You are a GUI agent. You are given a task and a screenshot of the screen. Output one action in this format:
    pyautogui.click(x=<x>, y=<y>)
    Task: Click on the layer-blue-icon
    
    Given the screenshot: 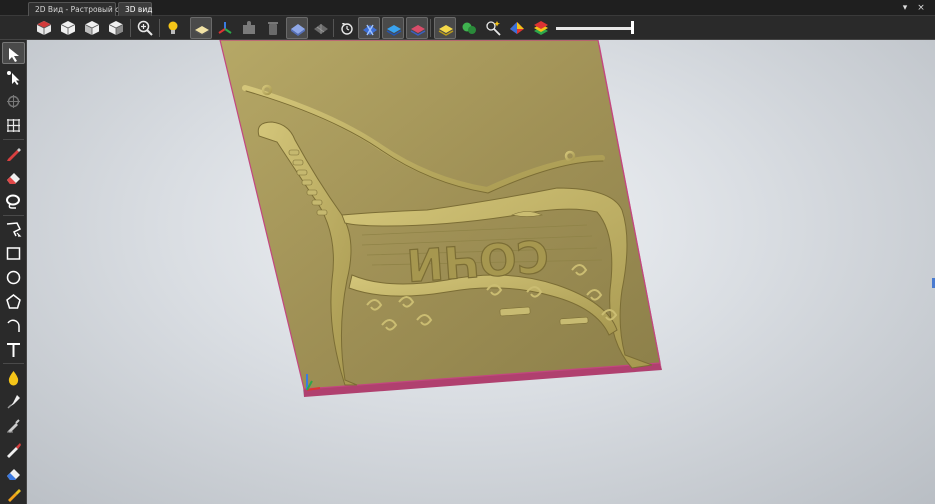 What is the action you would take?
    pyautogui.click(x=393, y=28)
    